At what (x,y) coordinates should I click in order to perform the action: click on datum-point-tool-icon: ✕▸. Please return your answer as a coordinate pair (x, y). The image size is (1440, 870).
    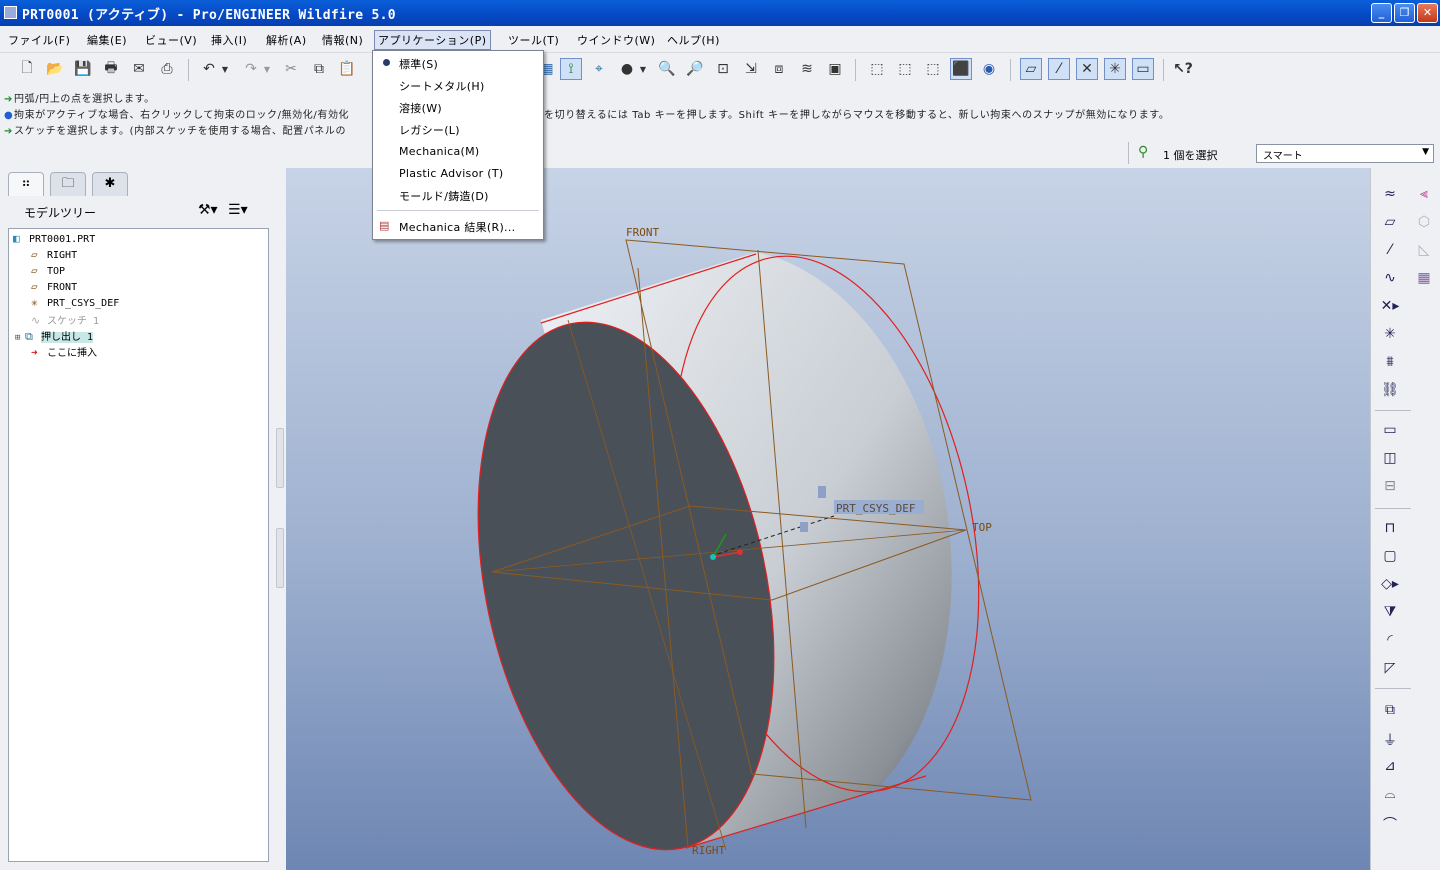
    Looking at the image, I should click on (1390, 309).